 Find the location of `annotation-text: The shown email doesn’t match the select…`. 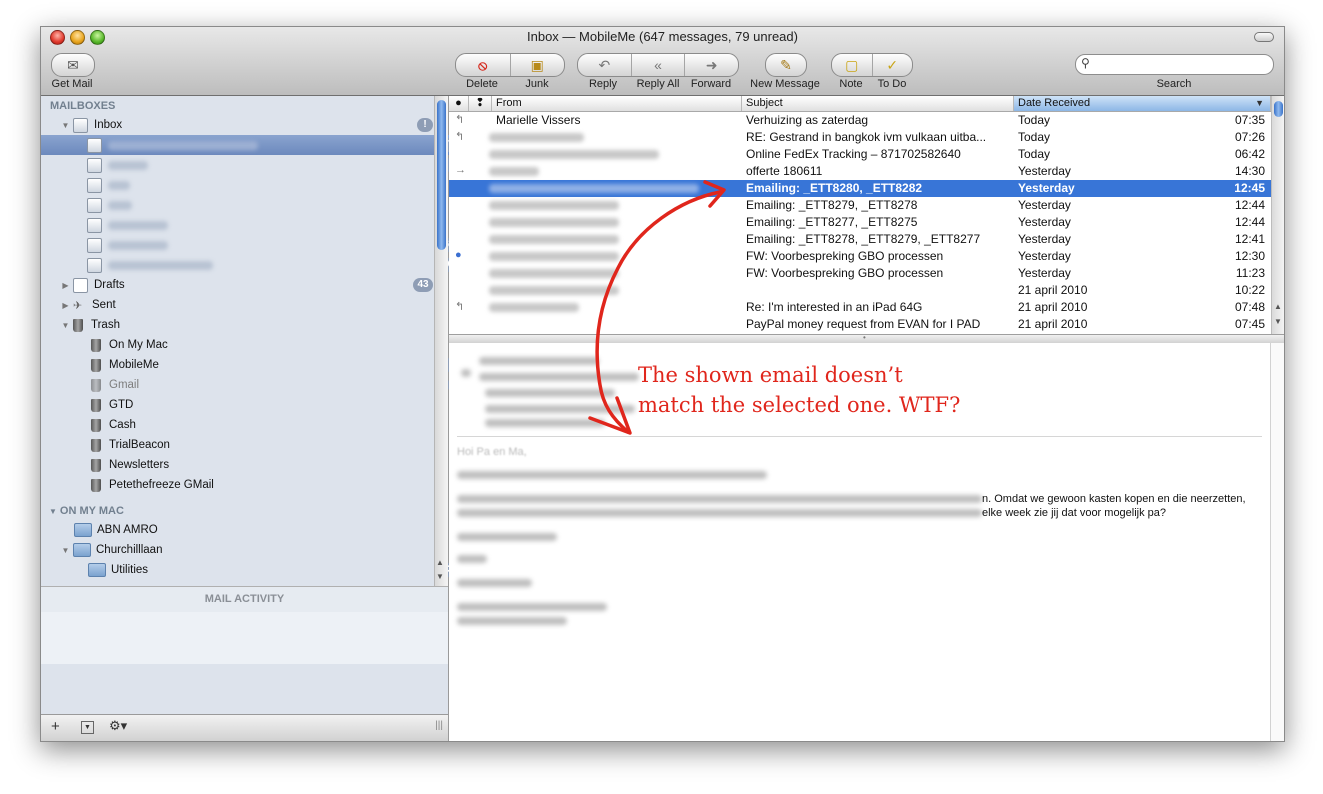

annotation-text: The shown email doesn’t match the select… is located at coordinates (799, 390).